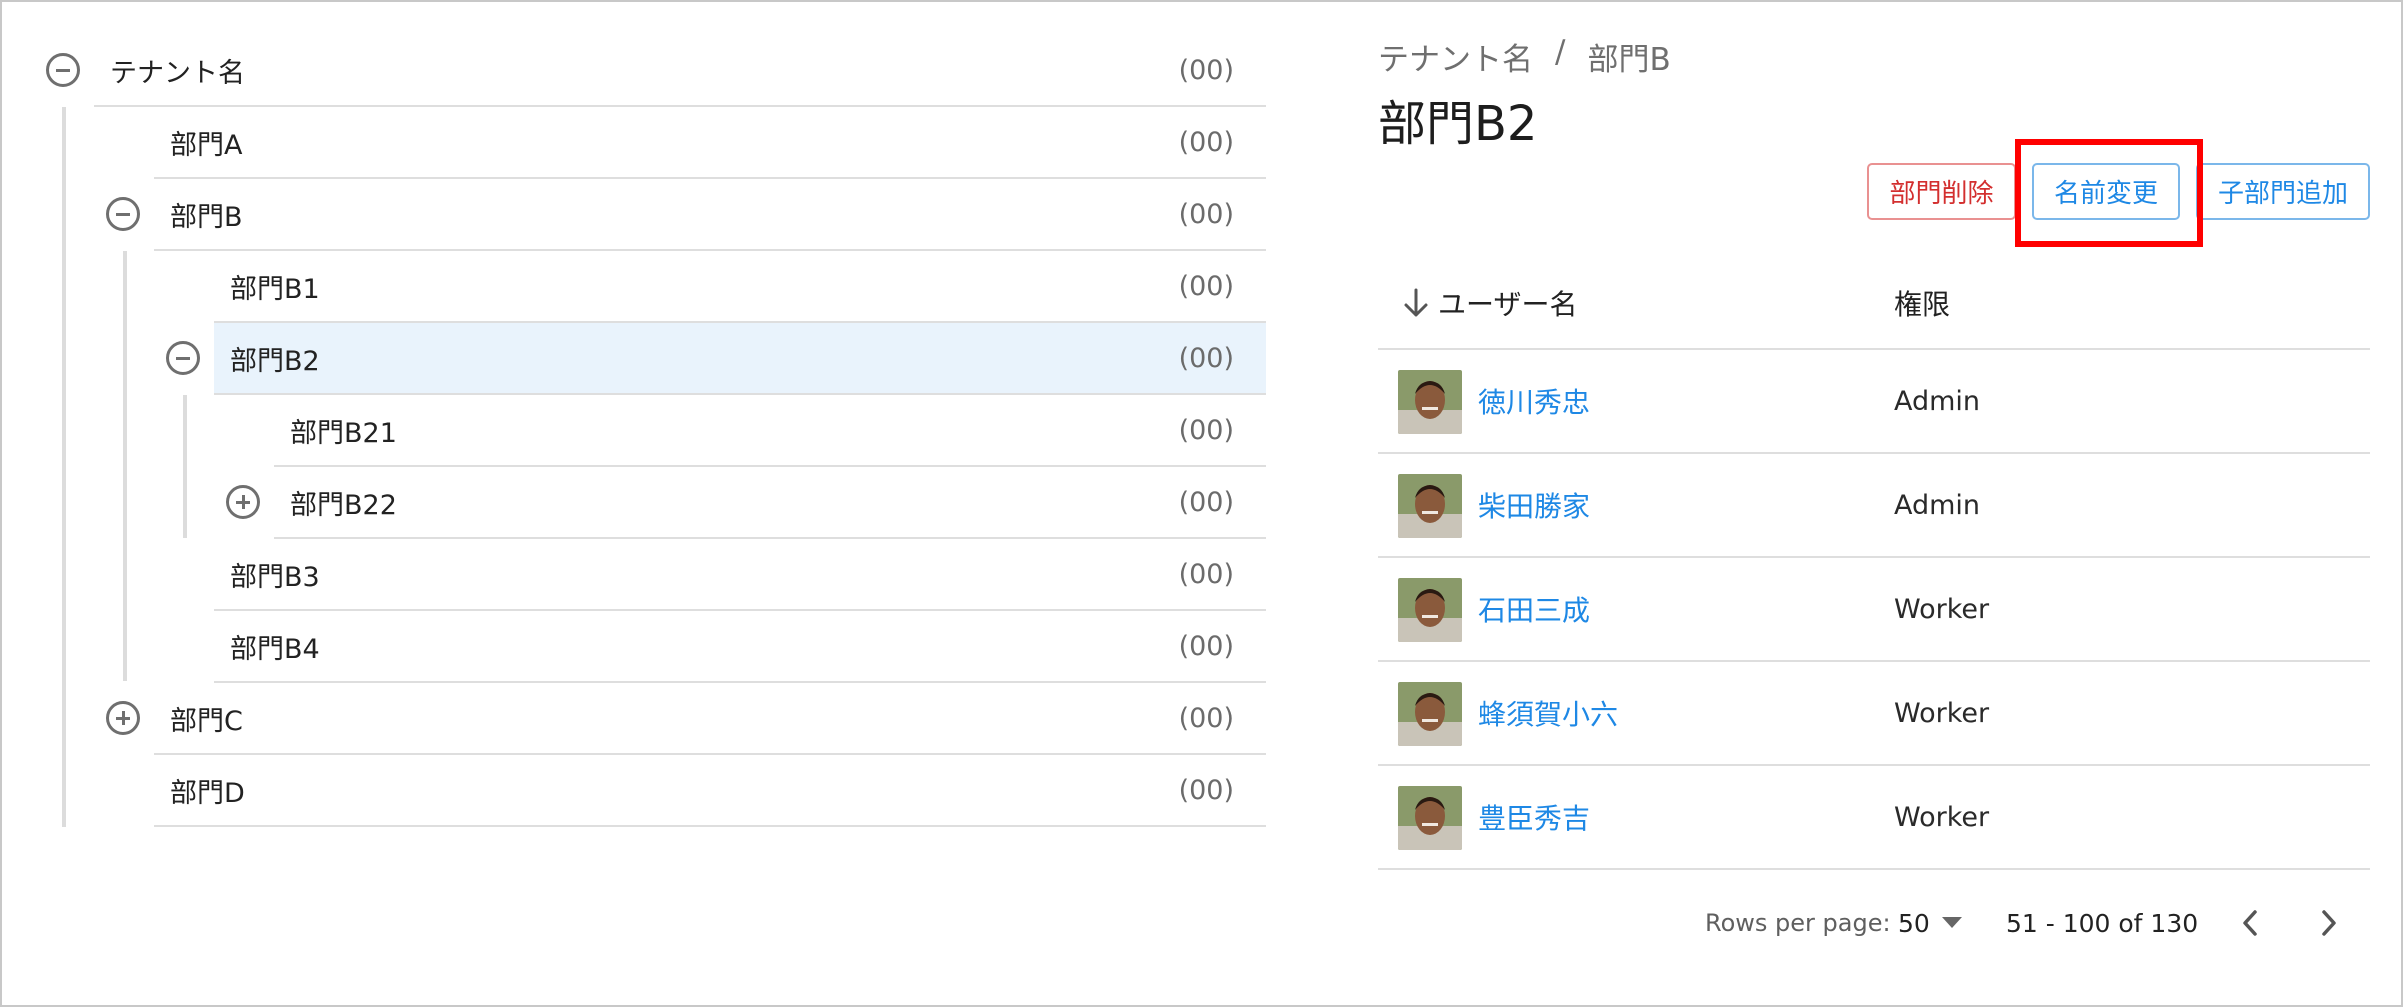 The height and width of the screenshot is (1007, 2403). What do you see at coordinates (1455, 56) in the screenshot?
I see `breadcrumb-item: テナント名` at bounding box center [1455, 56].